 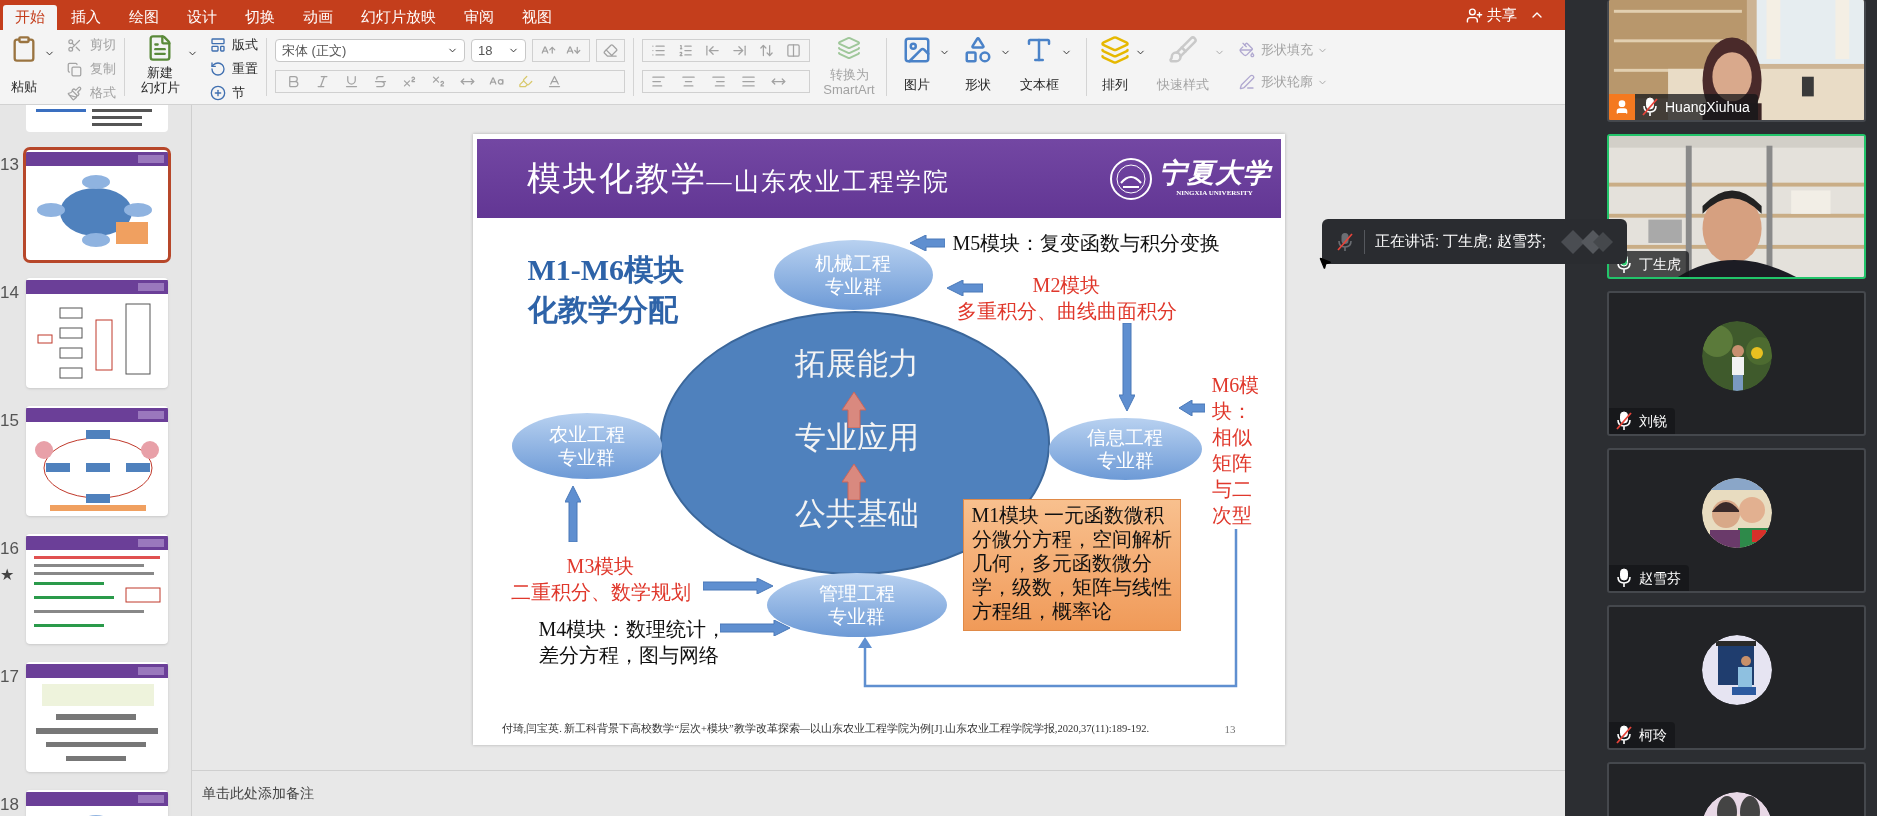 What do you see at coordinates (398, 17) in the screenshot?
I see `ribbon-tab: 幻灯片放映` at bounding box center [398, 17].